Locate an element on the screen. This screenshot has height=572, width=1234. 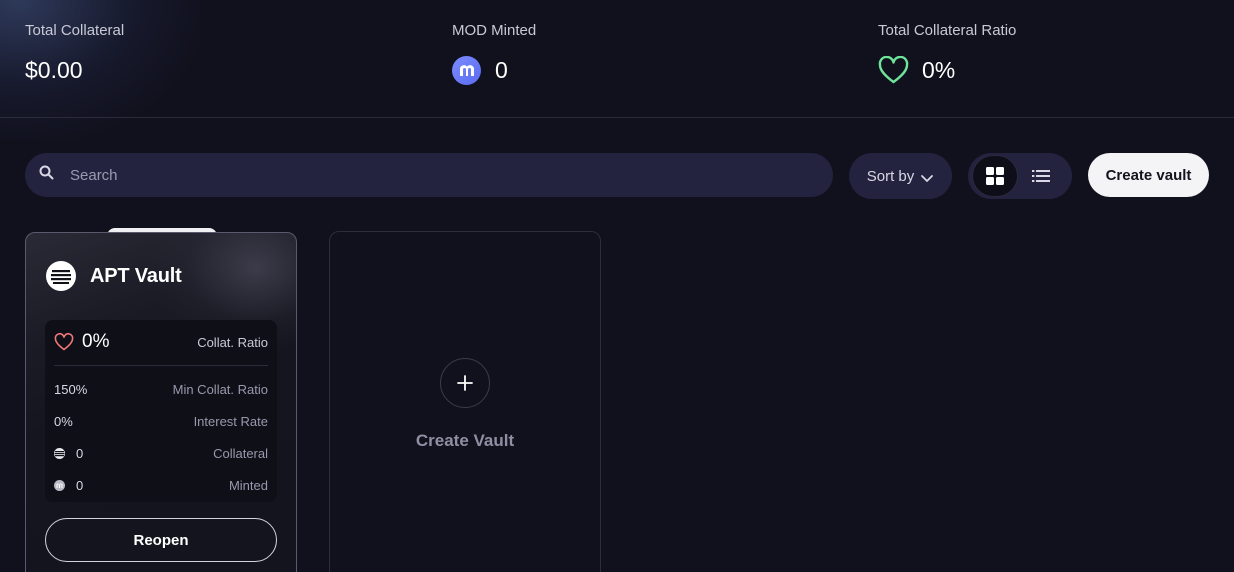
search-bar is located at coordinates (429, 175).